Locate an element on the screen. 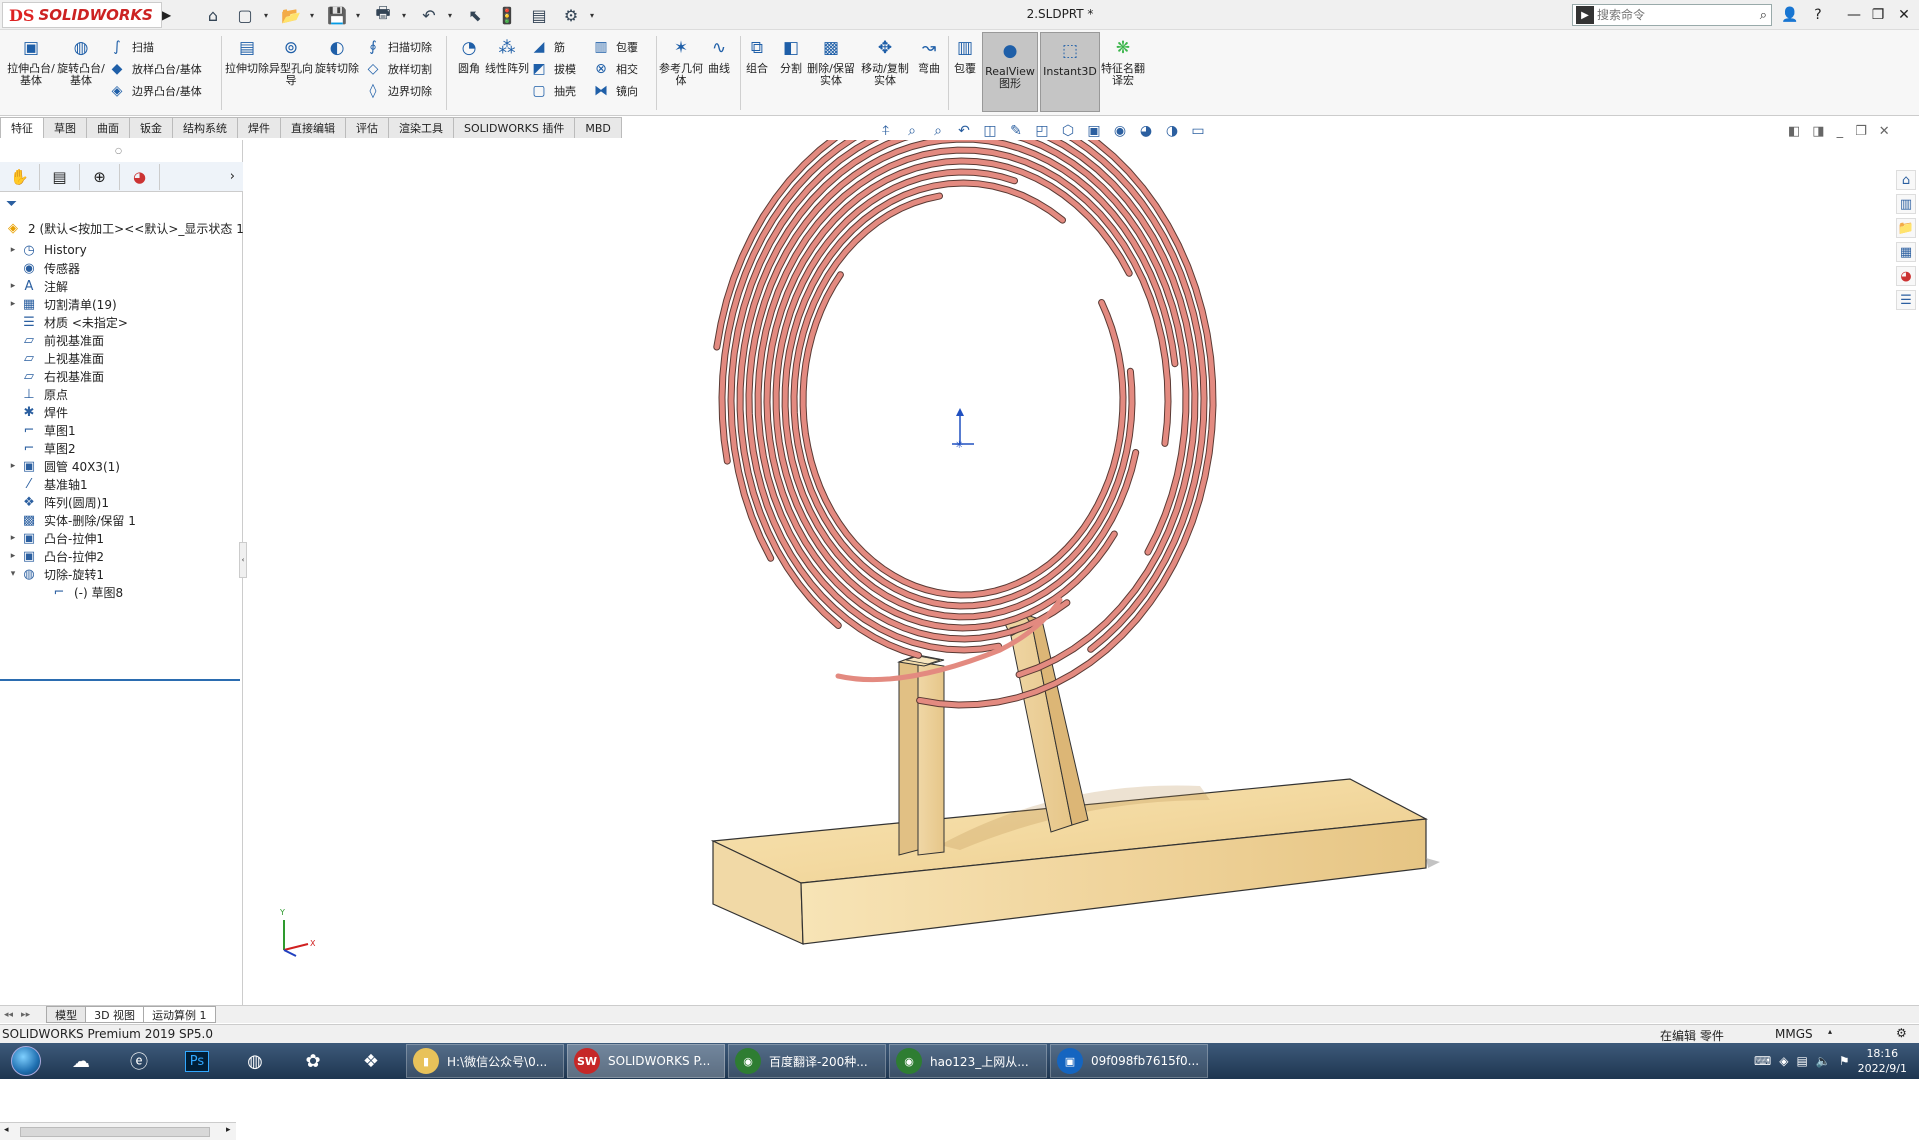 The height and width of the screenshot is (1140, 1919). property-manager-tab-icon: ▤ is located at coordinates (60, 176).